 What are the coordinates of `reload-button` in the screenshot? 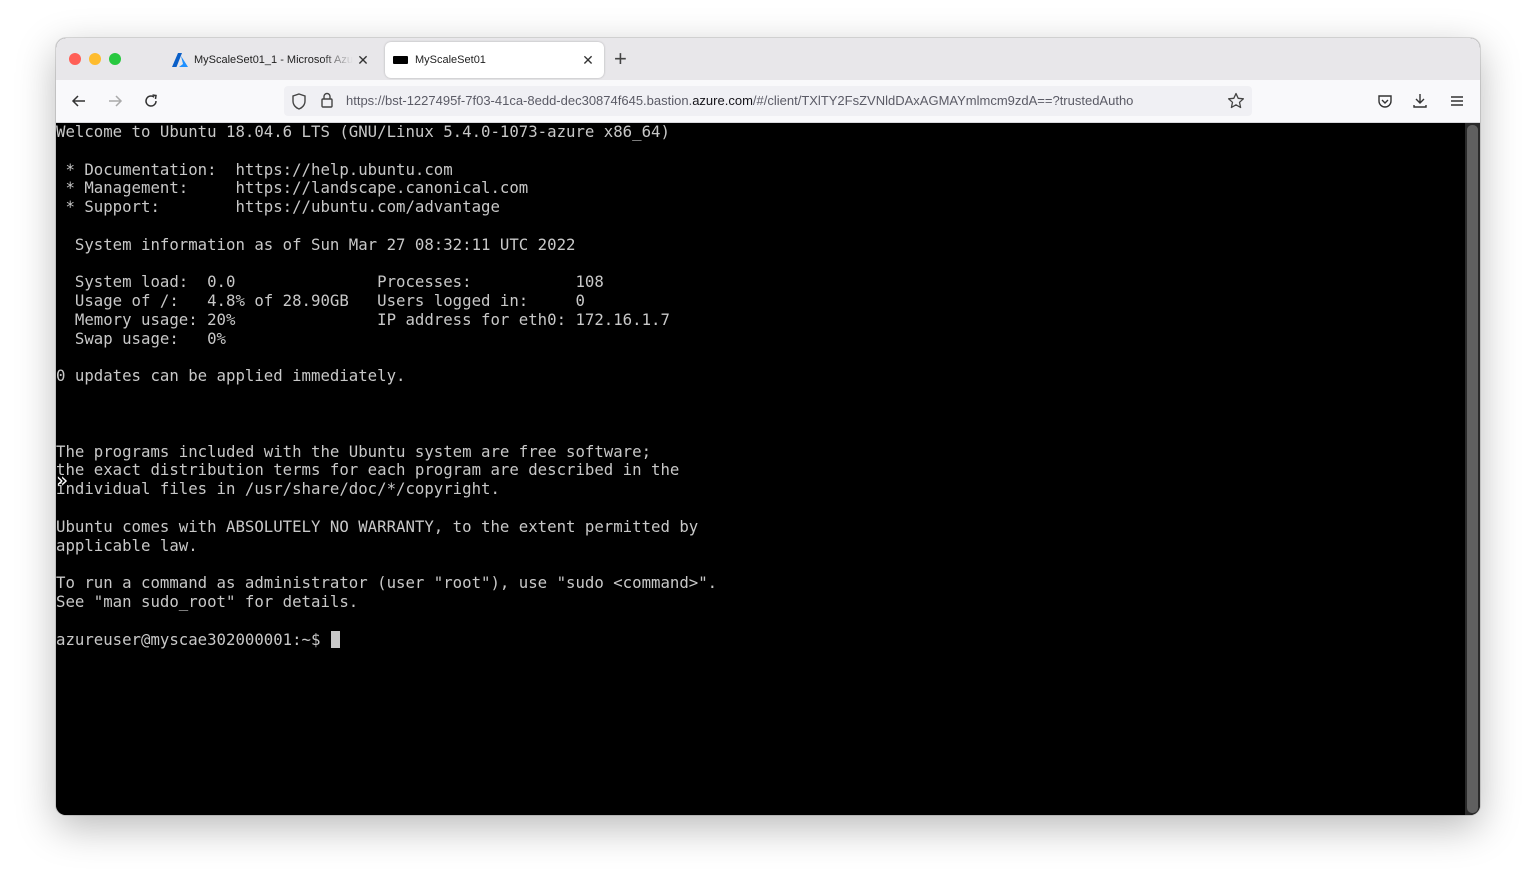 It's located at (151, 101).